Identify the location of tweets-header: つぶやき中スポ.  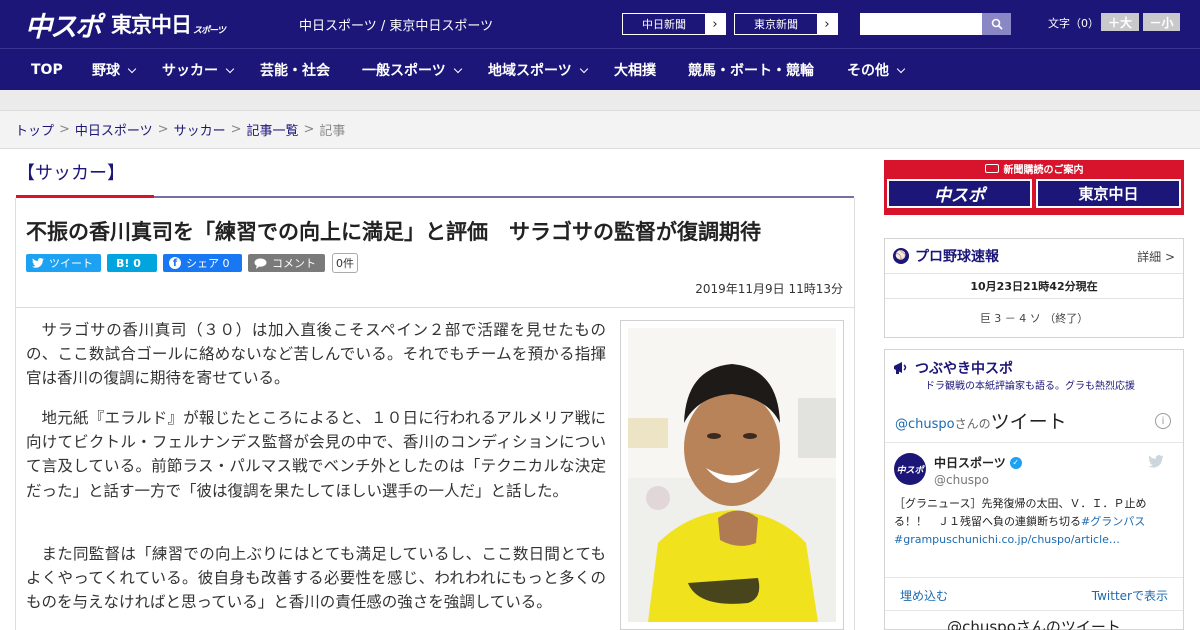
(953, 368).